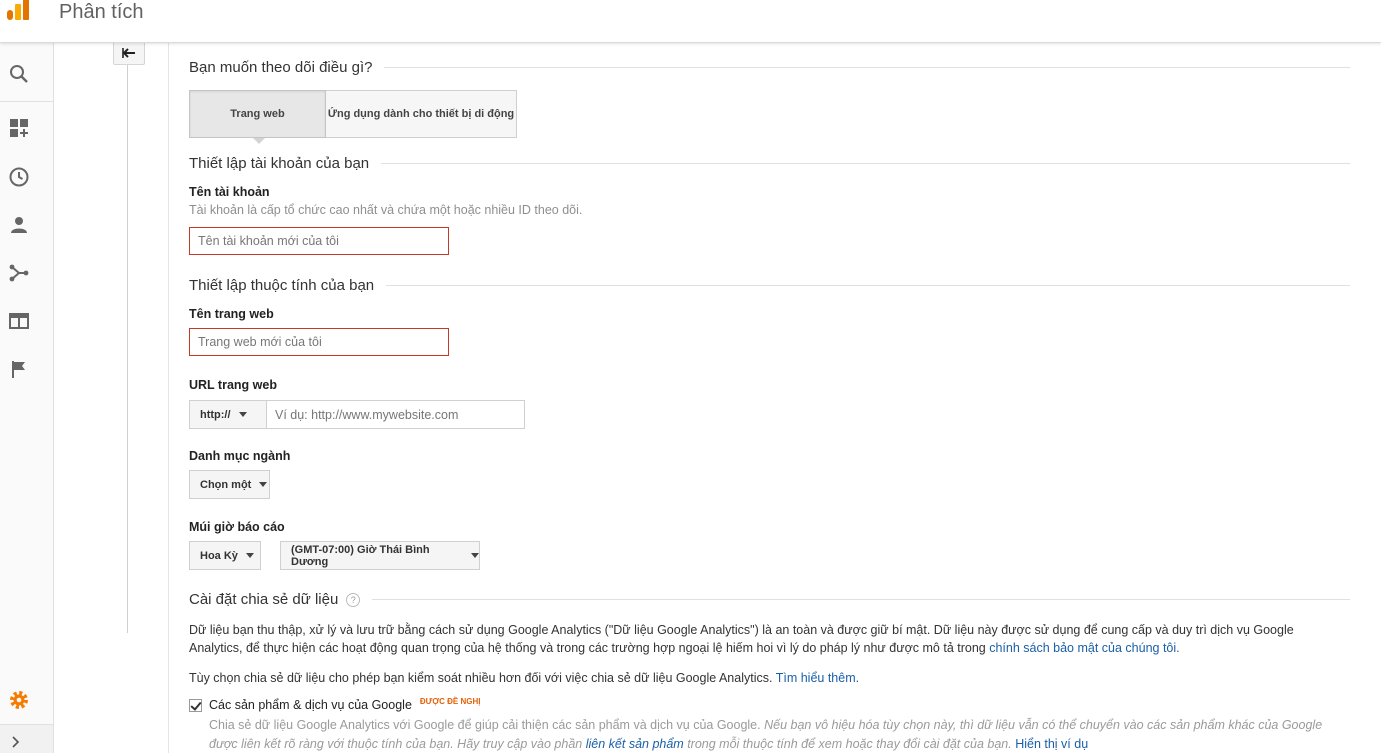  I want to click on behavior-icon, so click(19, 321).